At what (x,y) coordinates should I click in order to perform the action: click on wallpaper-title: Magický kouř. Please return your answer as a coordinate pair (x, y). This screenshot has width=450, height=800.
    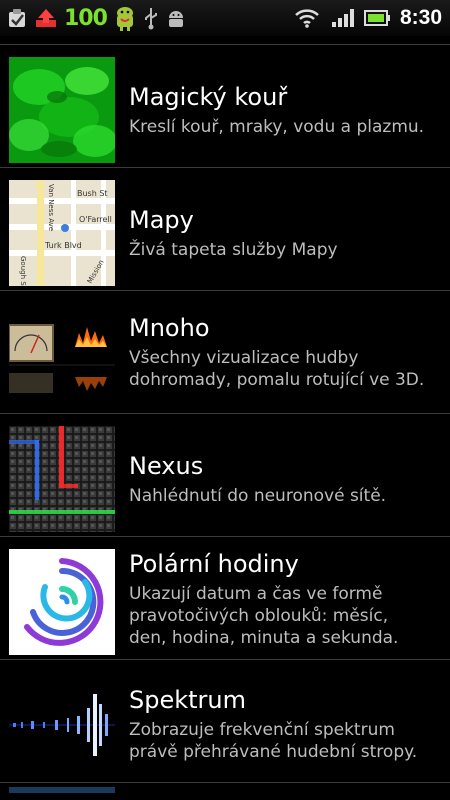
    Looking at the image, I should click on (208, 97).